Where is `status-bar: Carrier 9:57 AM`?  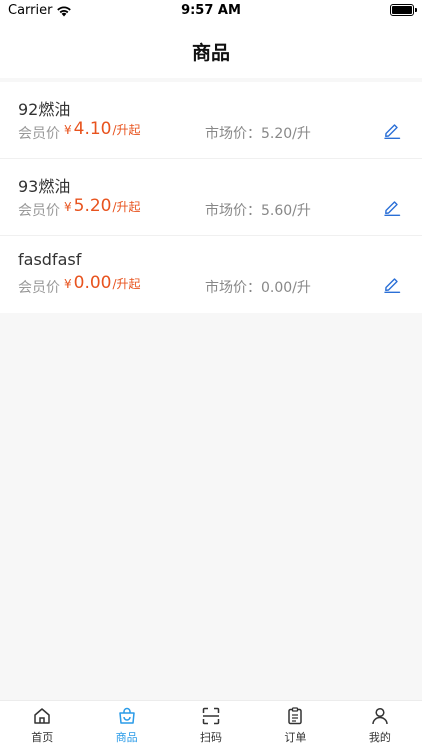 status-bar: Carrier 9:57 AM is located at coordinates (211, 11).